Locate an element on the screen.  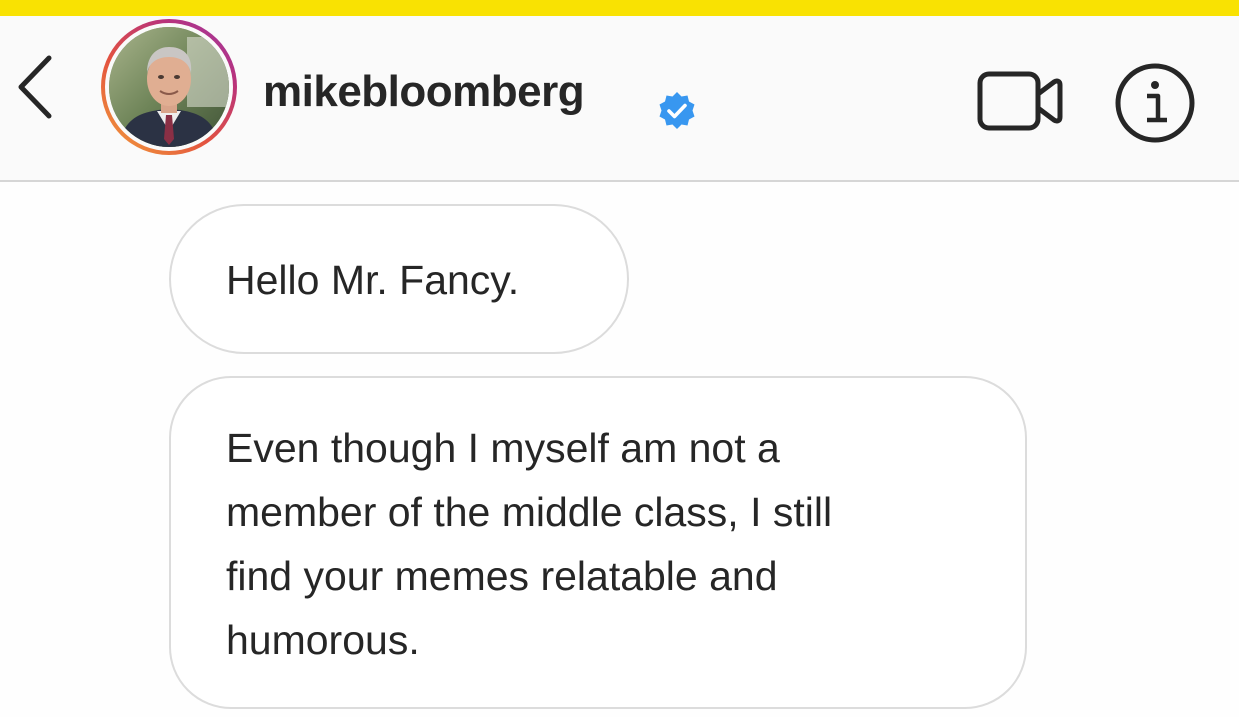
message-text-line: Even though I myself am not a is located at coordinates (503, 448).